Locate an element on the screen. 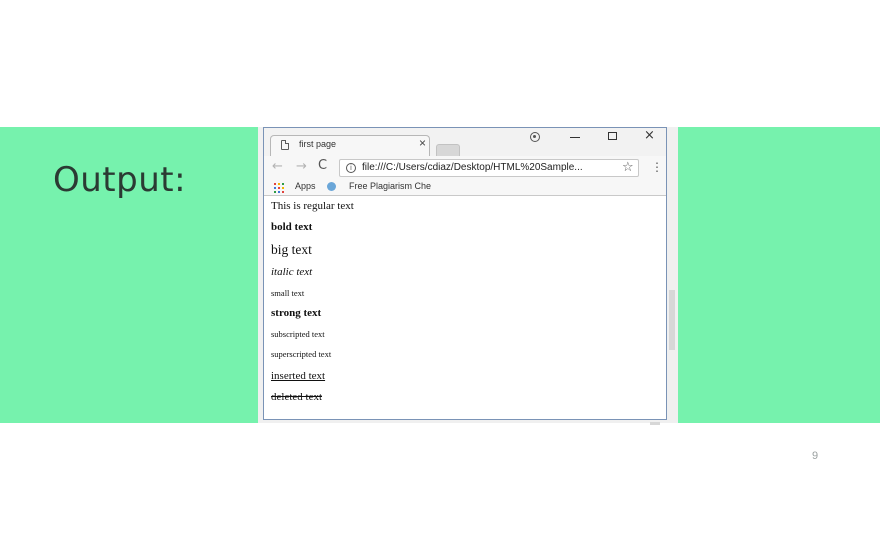  subscripted-text: subscripted text is located at coordinates (298, 334).